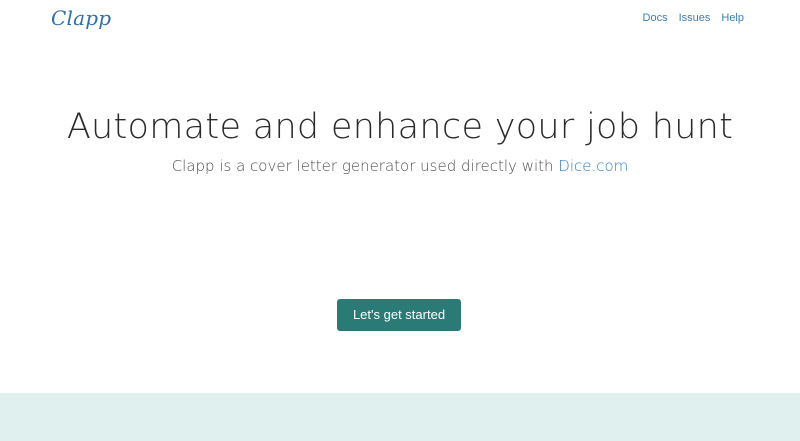 The image size is (800, 441). What do you see at coordinates (400, 20) in the screenshot?
I see `navbar: Clapp Docs Issues Help` at bounding box center [400, 20].